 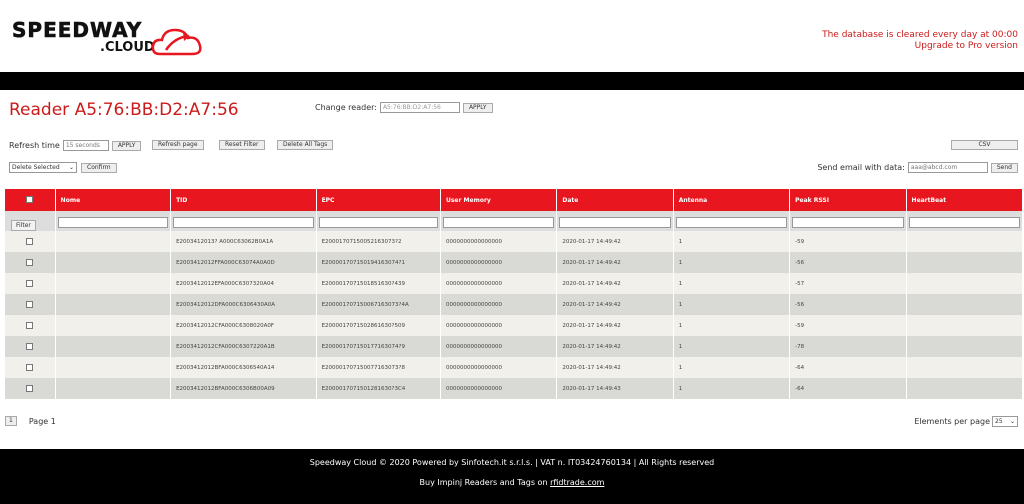 What do you see at coordinates (113, 388) in the screenshot?
I see `cell-nome` at bounding box center [113, 388].